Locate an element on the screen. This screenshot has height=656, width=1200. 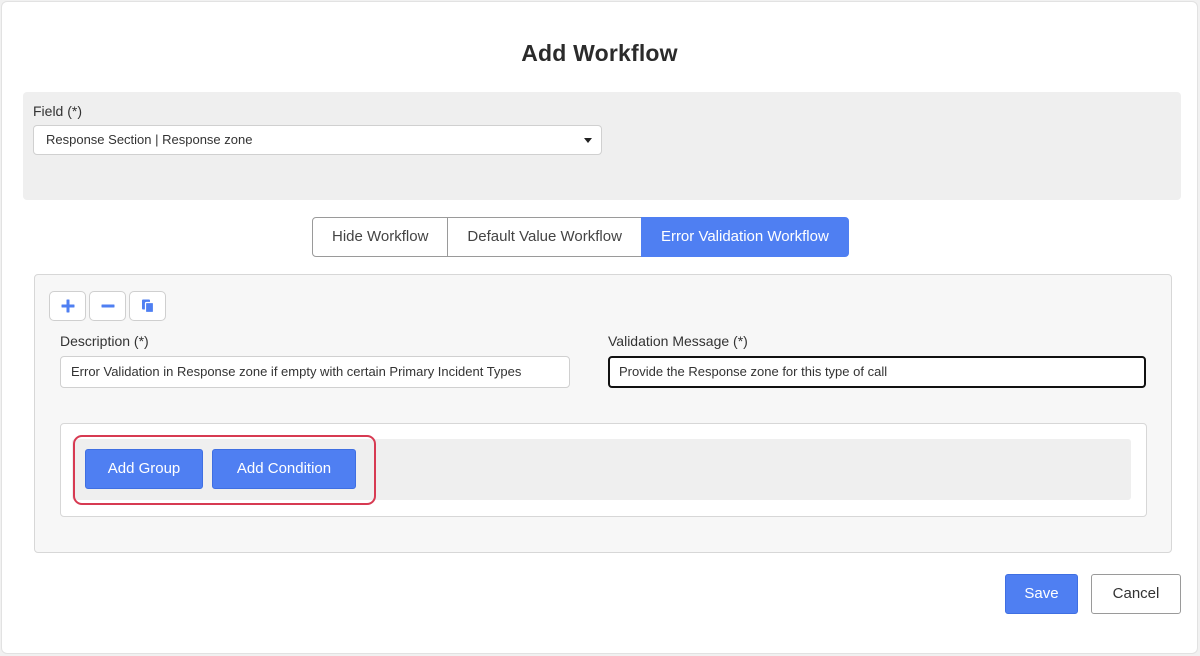
plus-icon is located at coordinates (67, 306).